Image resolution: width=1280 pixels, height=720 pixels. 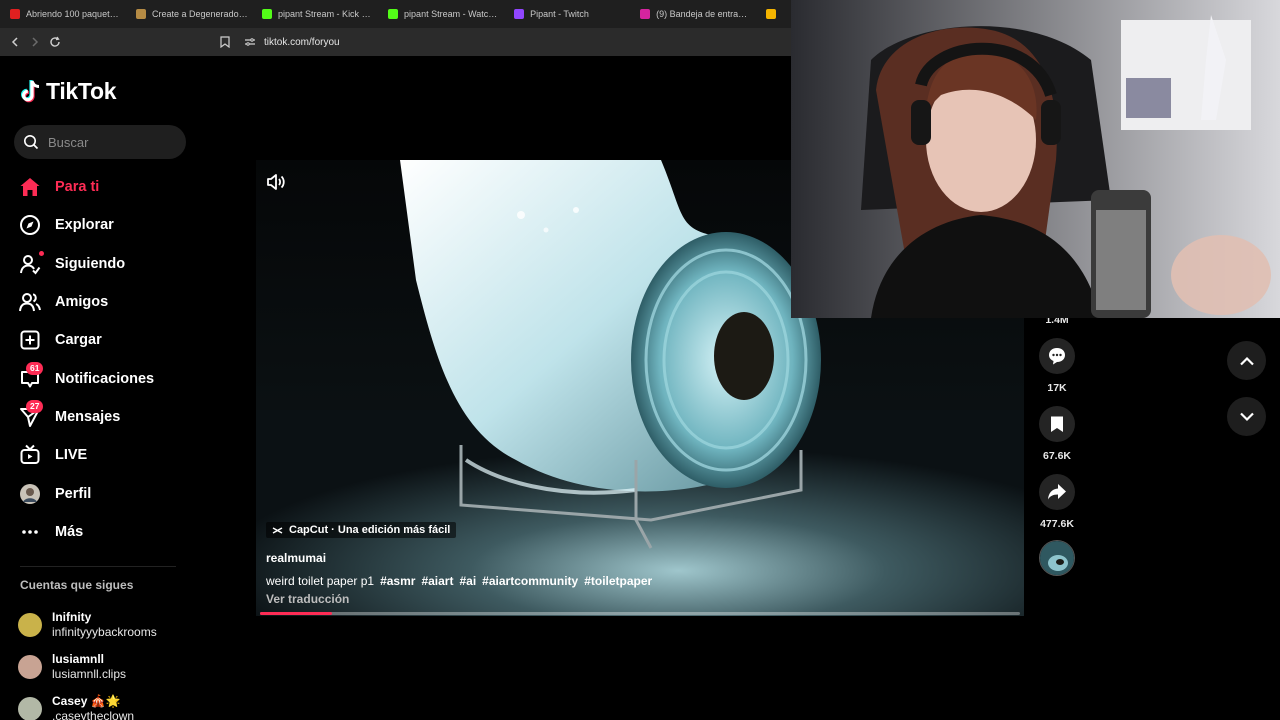 I want to click on browser-tab: pipant Stream - Watch Liv, so click(x=447, y=14).